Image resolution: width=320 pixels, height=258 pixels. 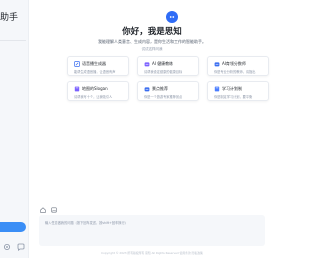 What do you see at coordinates (21, 247) in the screenshot?
I see `chat-icon` at bounding box center [21, 247].